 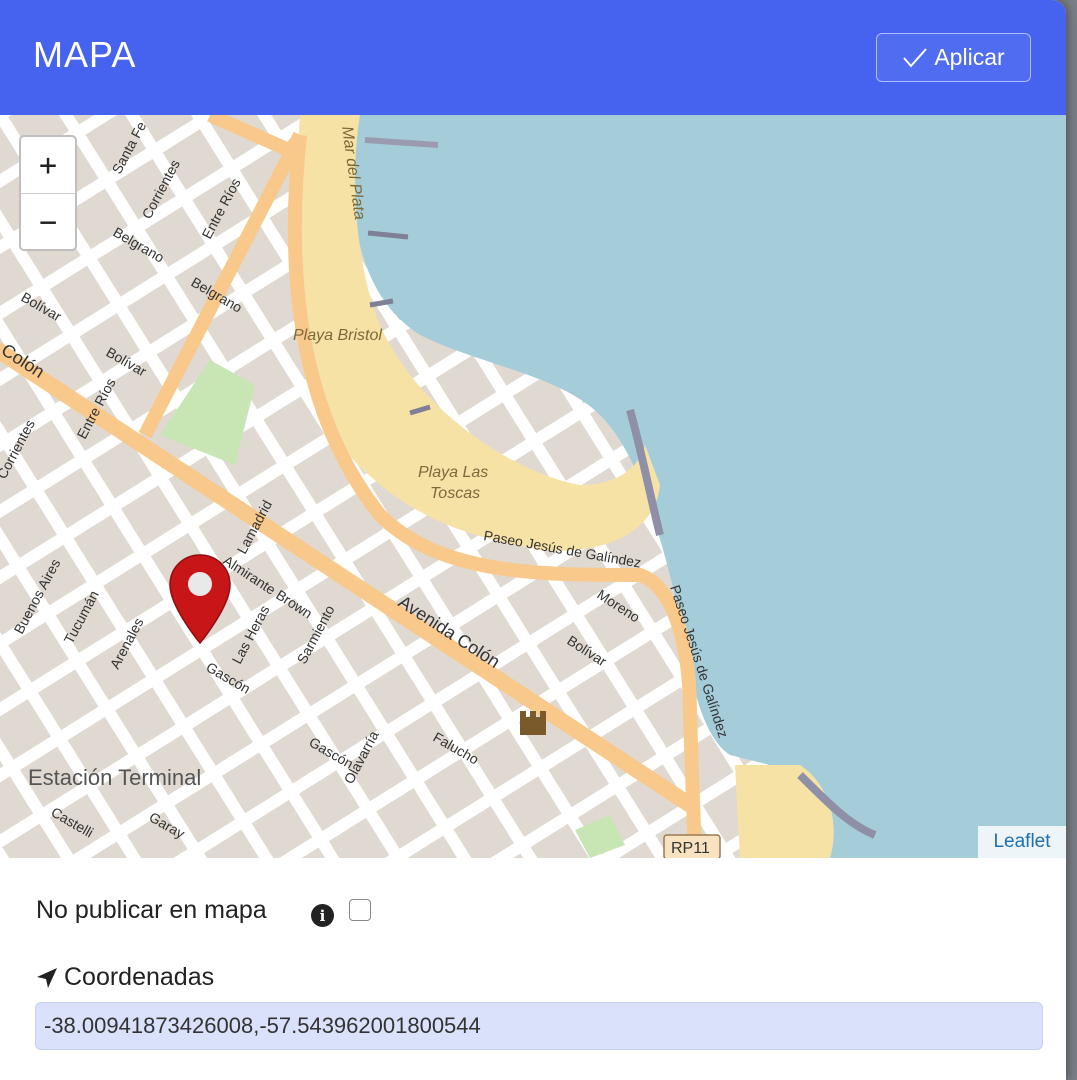 I want to click on zoom-in-button: +, so click(x=48, y=165).